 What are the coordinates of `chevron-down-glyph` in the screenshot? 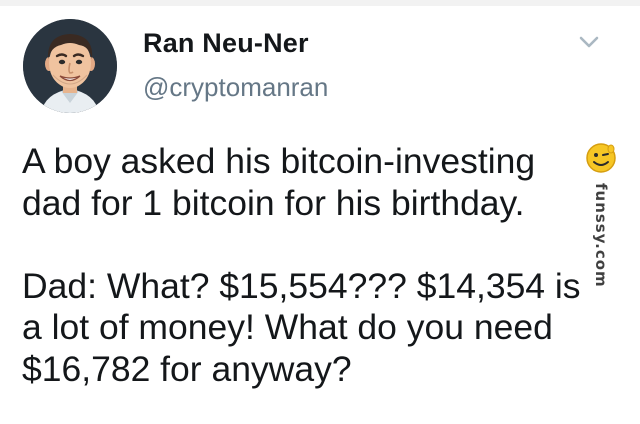 It's located at (589, 42).